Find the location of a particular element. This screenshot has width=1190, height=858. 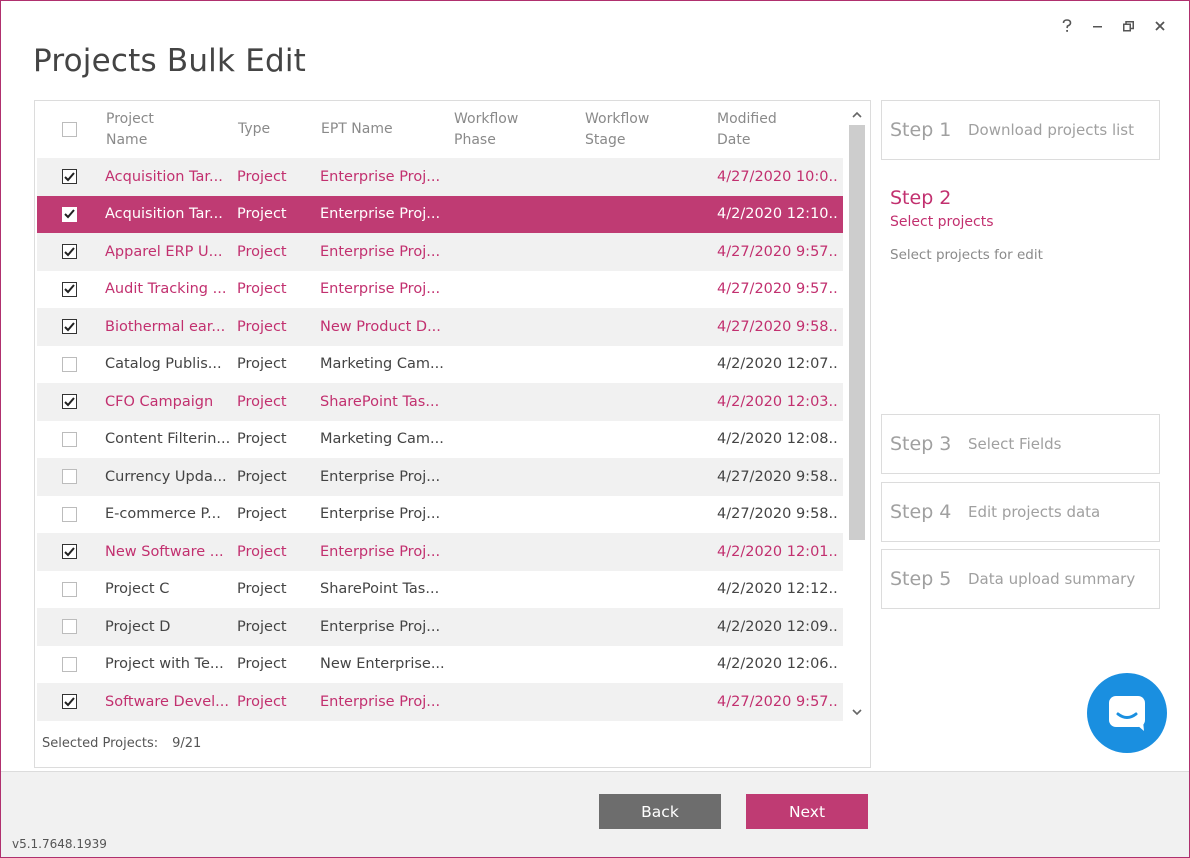

minimize-icon is located at coordinates (1097, 26).